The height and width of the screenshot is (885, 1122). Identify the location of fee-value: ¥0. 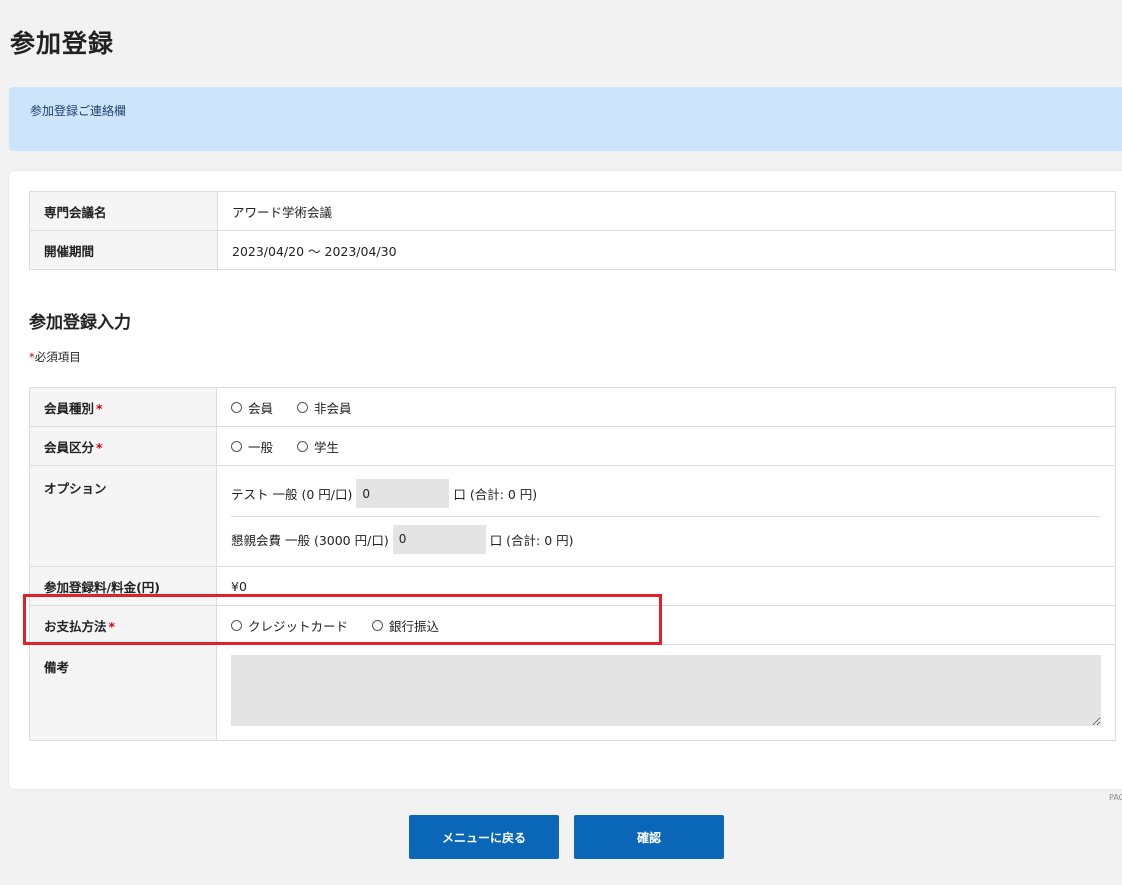
(666, 586).